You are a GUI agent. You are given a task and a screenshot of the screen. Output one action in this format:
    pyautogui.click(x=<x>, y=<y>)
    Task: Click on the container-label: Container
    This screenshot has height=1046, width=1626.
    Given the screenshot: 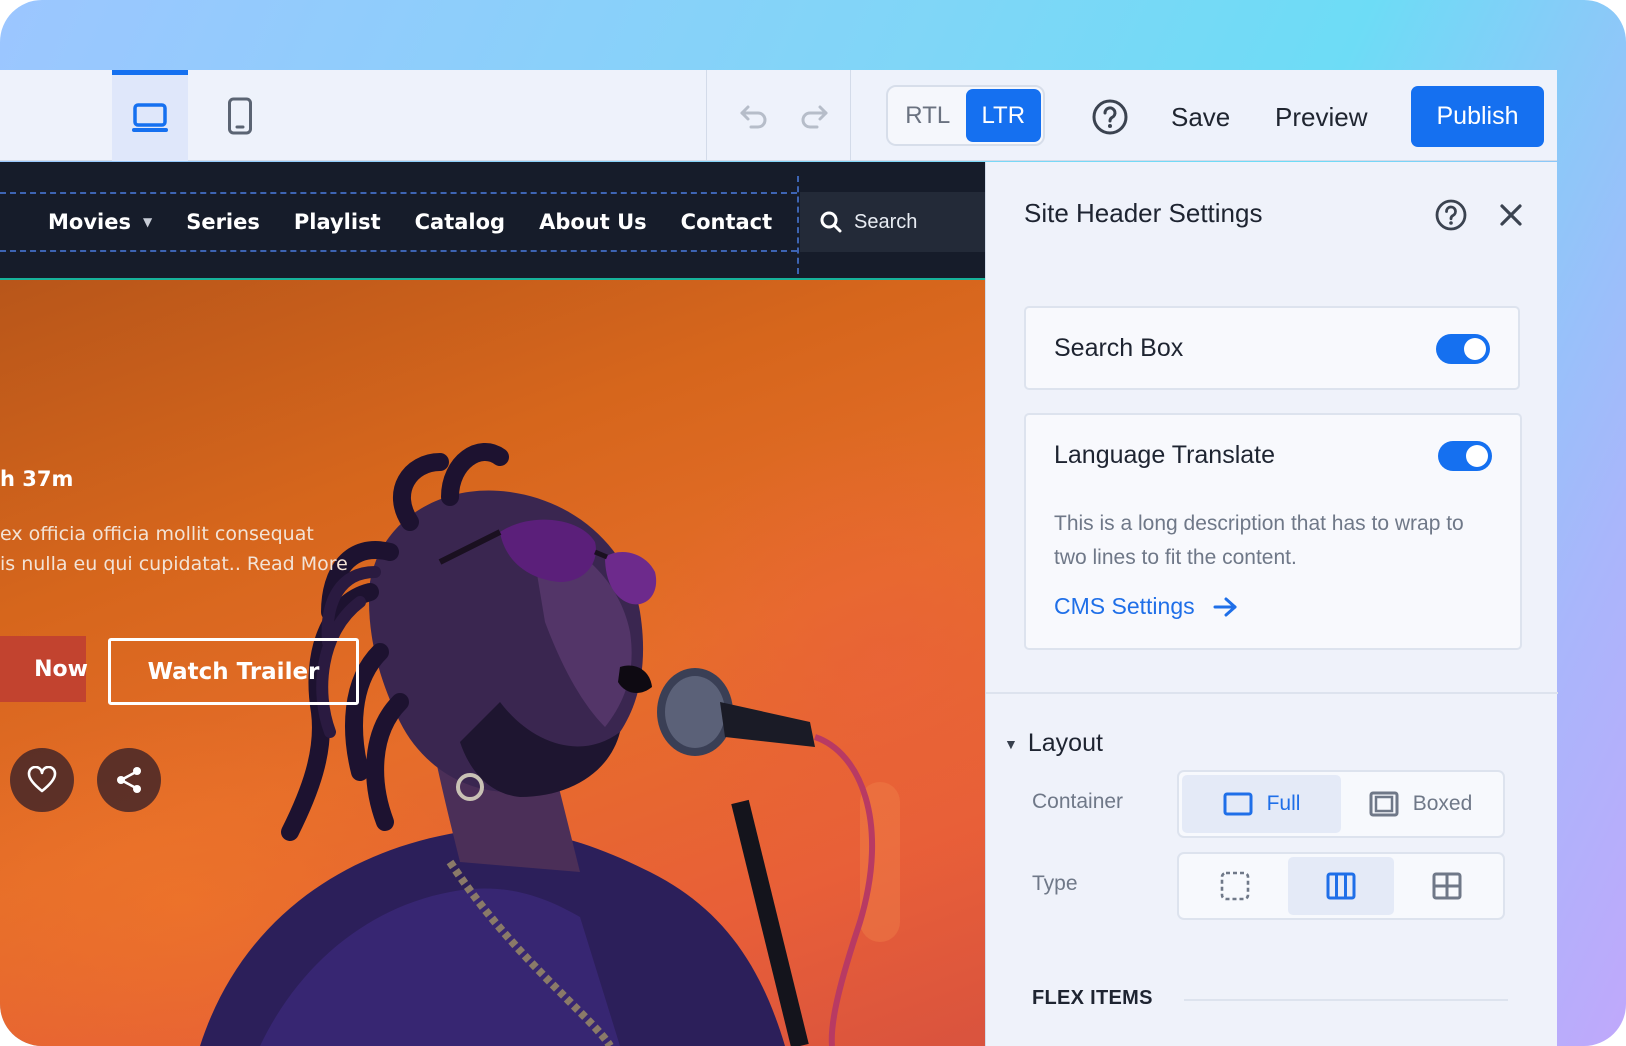 What is the action you would take?
    pyautogui.click(x=1078, y=801)
    